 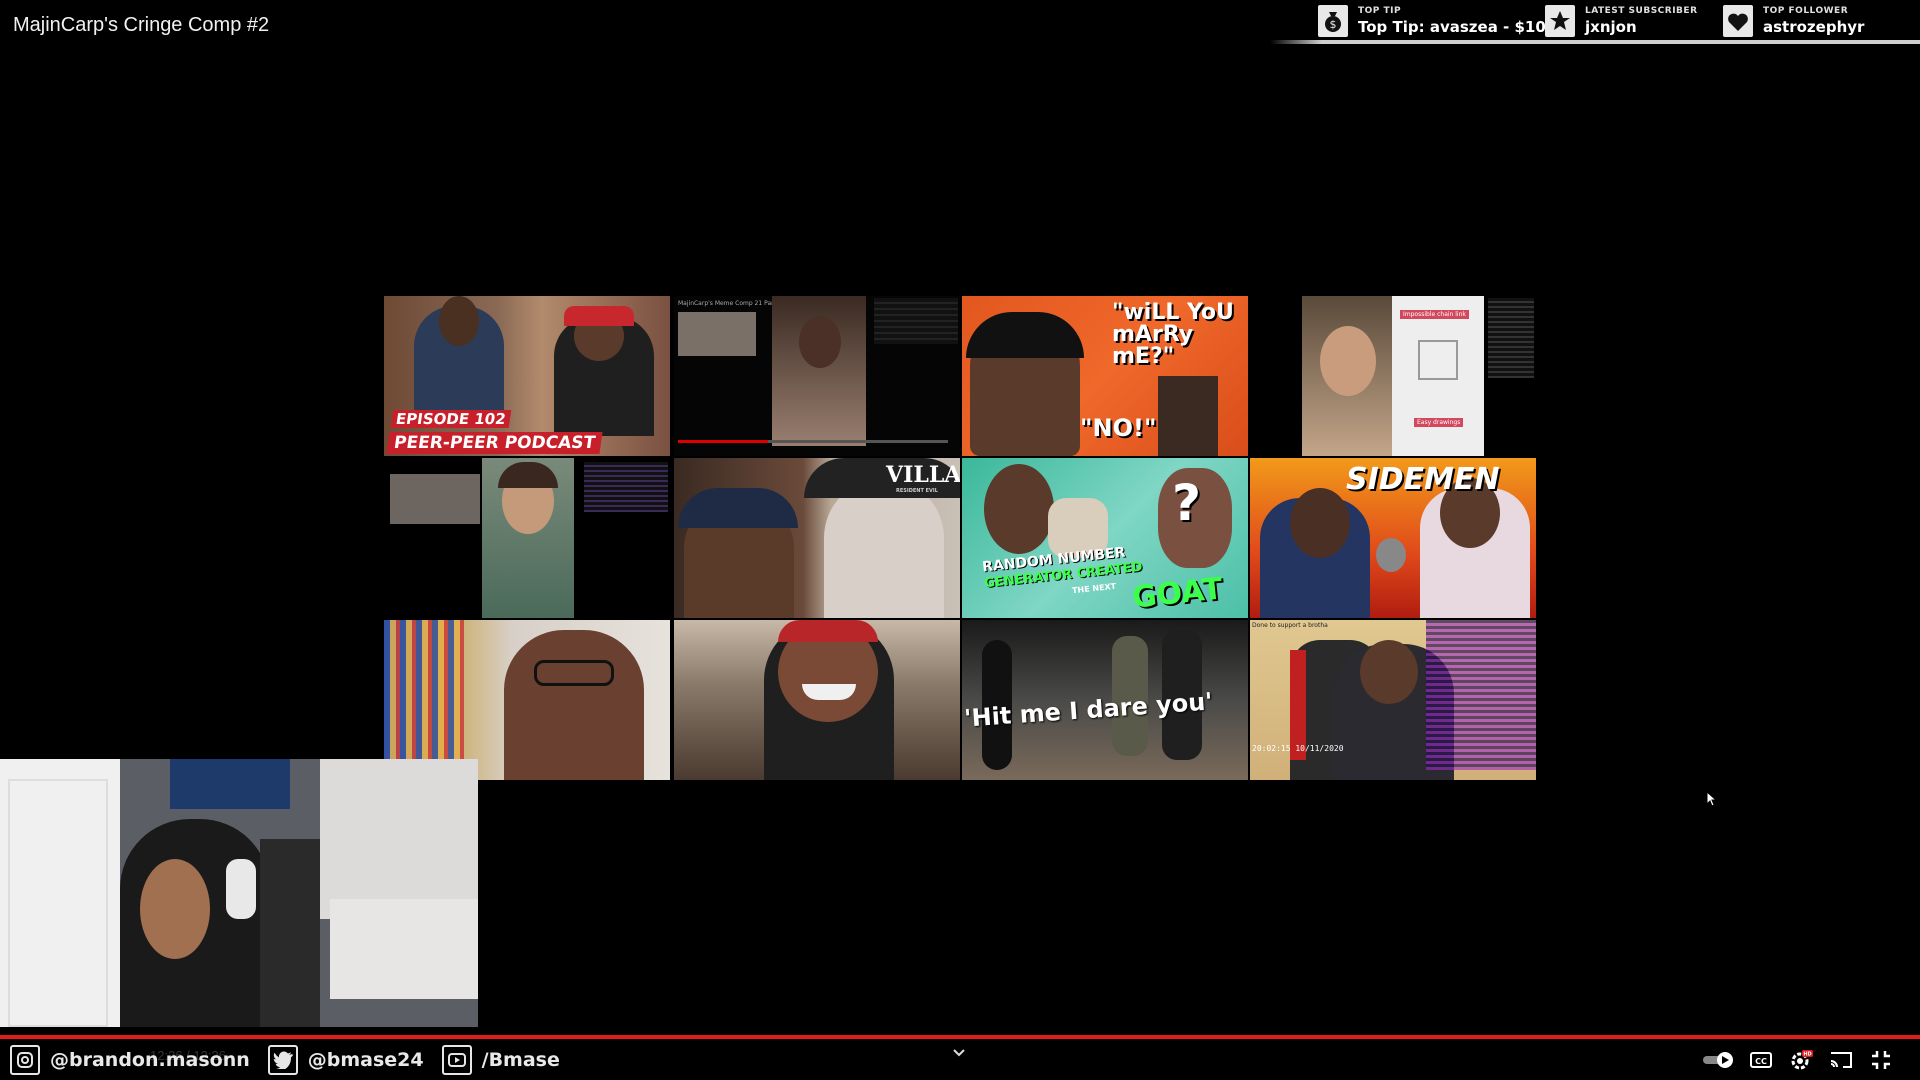 I want to click on heart-icon, so click(x=1738, y=21).